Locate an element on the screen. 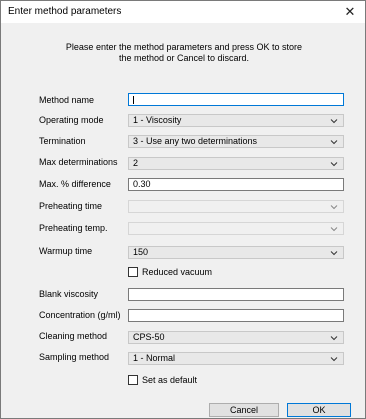 Image resolution: width=366 pixels, height=419 pixels. max-determinations-label: Max determinations is located at coordinates (78, 162).